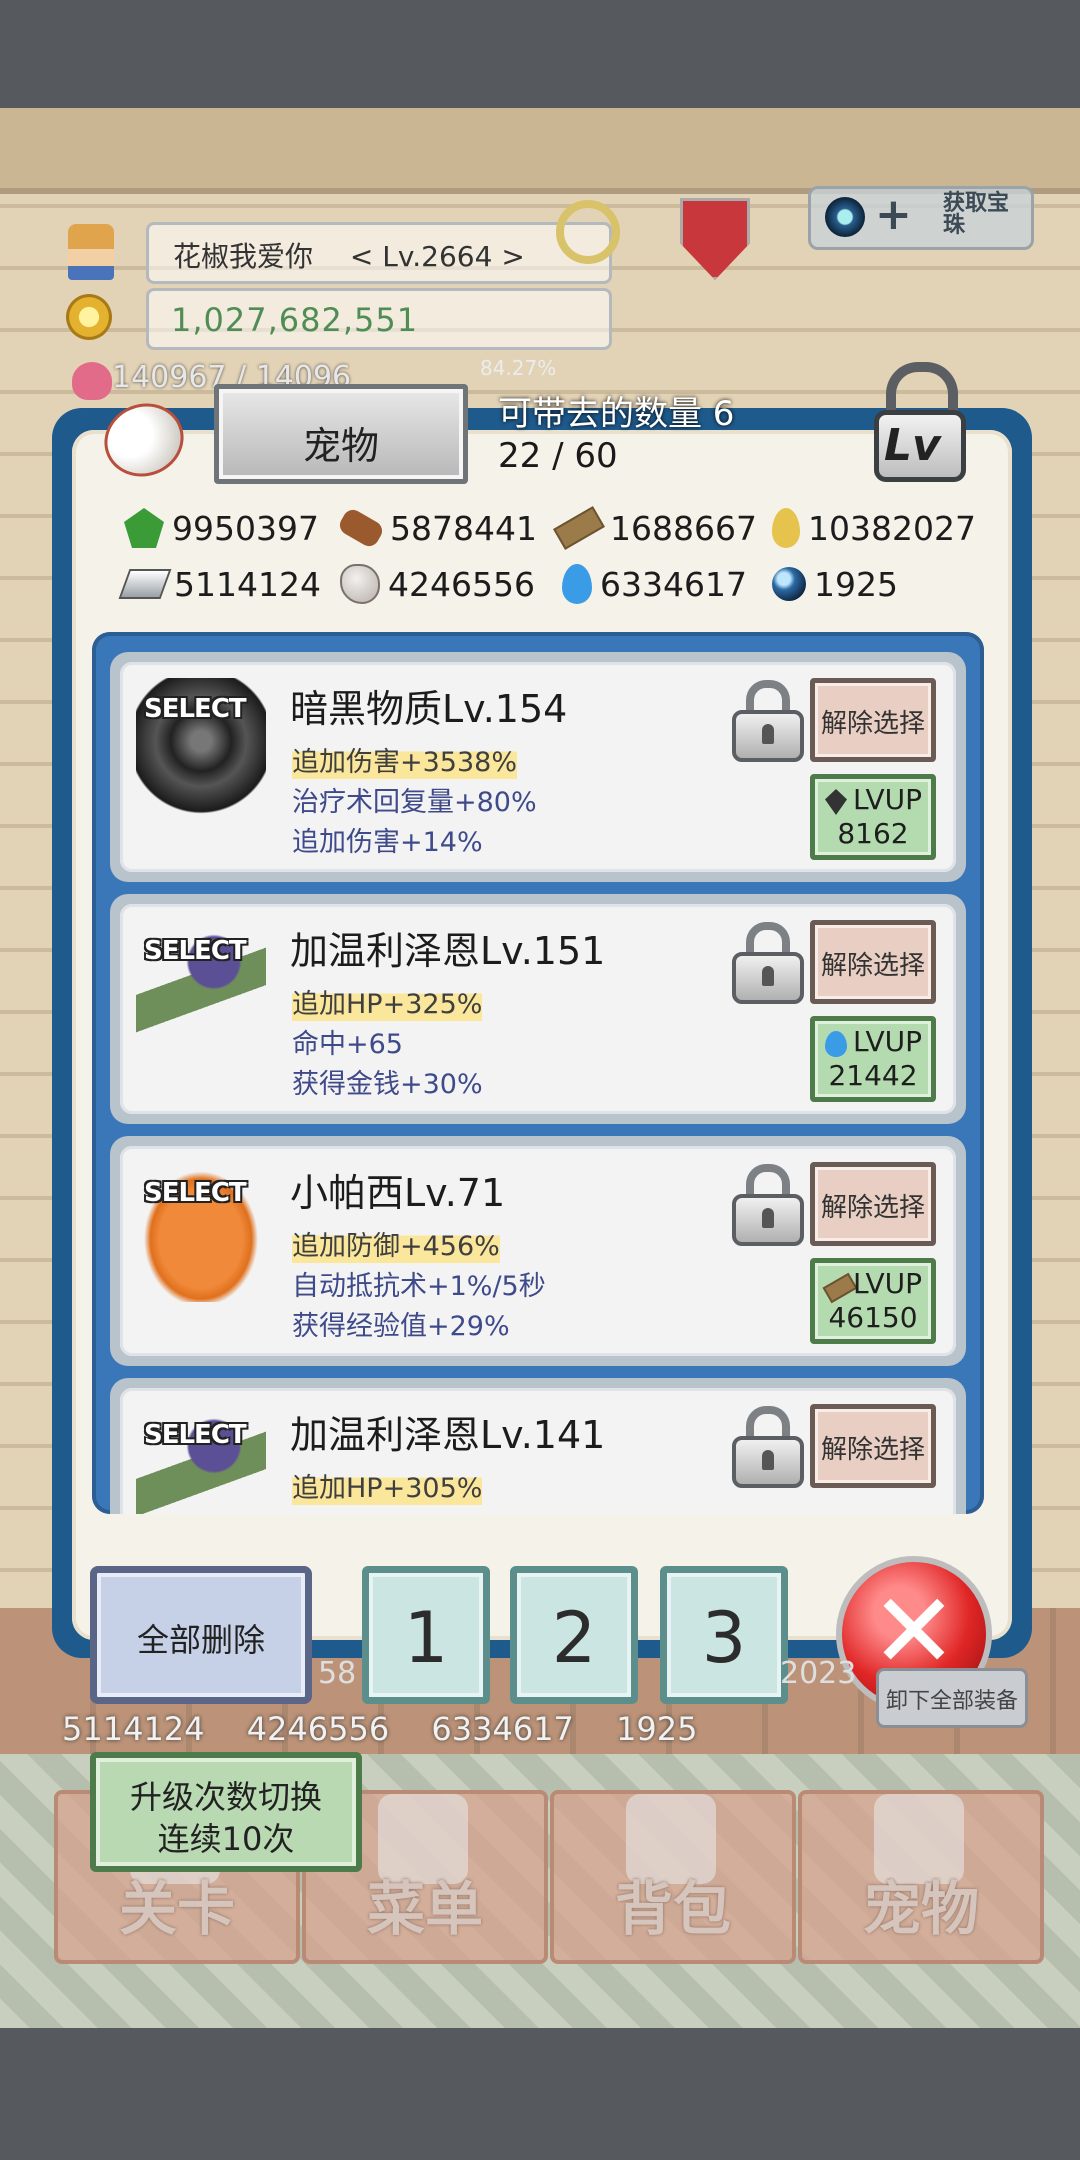 The width and height of the screenshot is (1080, 2160). I want to click on resource-value: 1925, so click(856, 584).